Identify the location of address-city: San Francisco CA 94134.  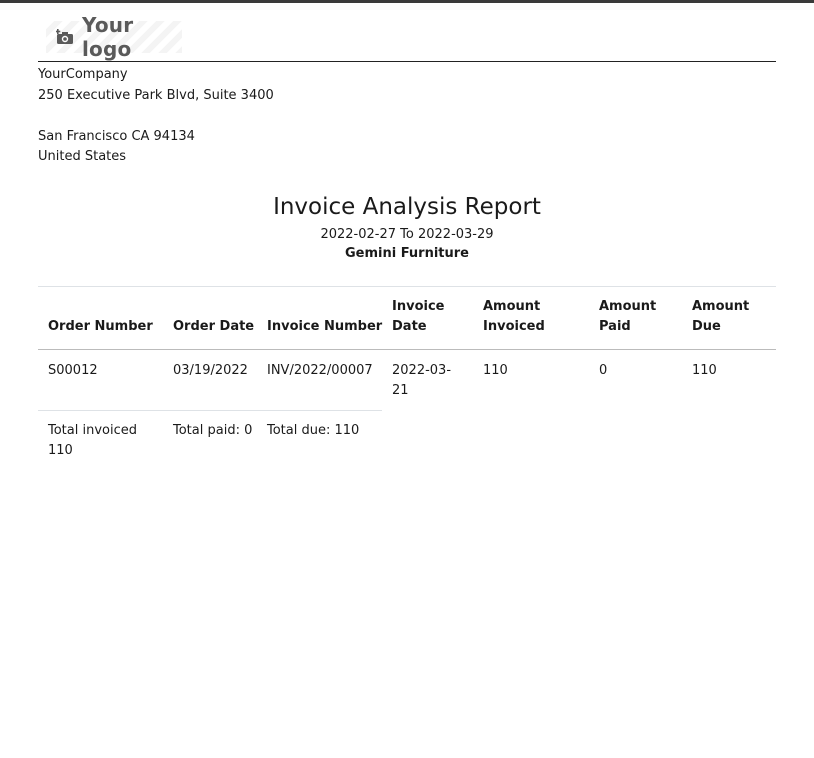
(116, 136).